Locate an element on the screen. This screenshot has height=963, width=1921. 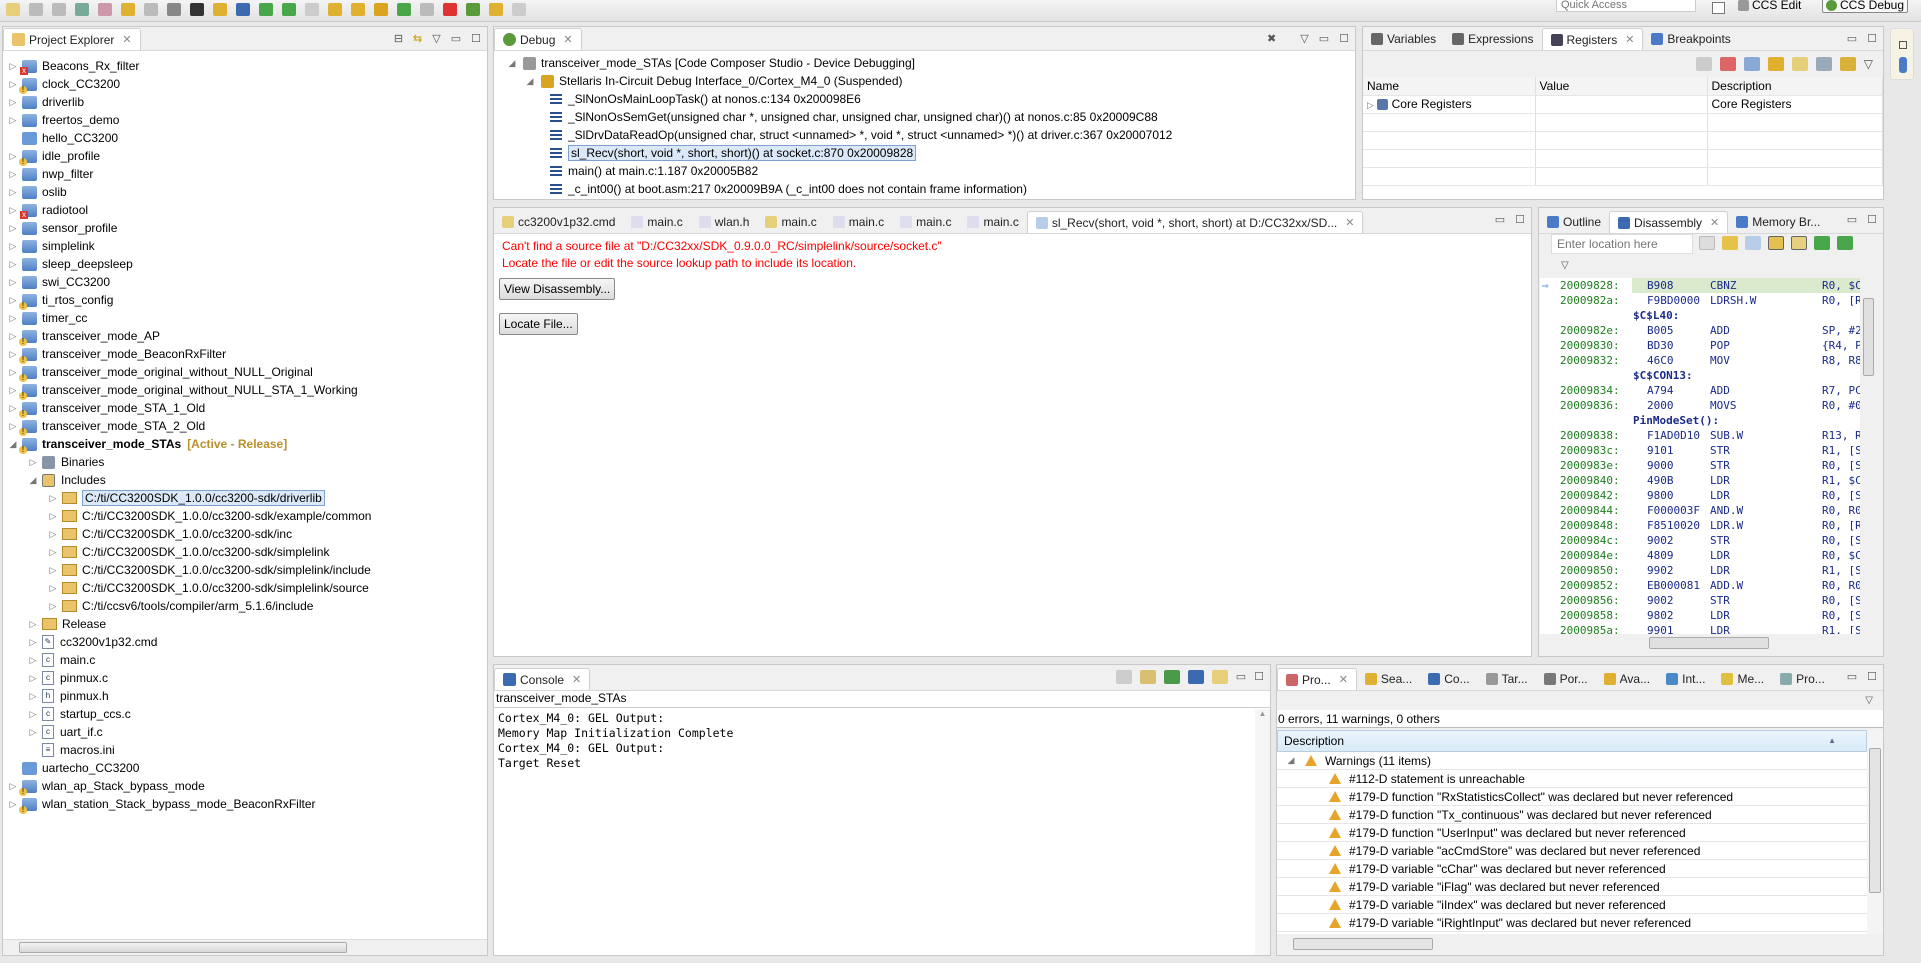
tab-variables: Variables is located at coordinates (1403, 39).